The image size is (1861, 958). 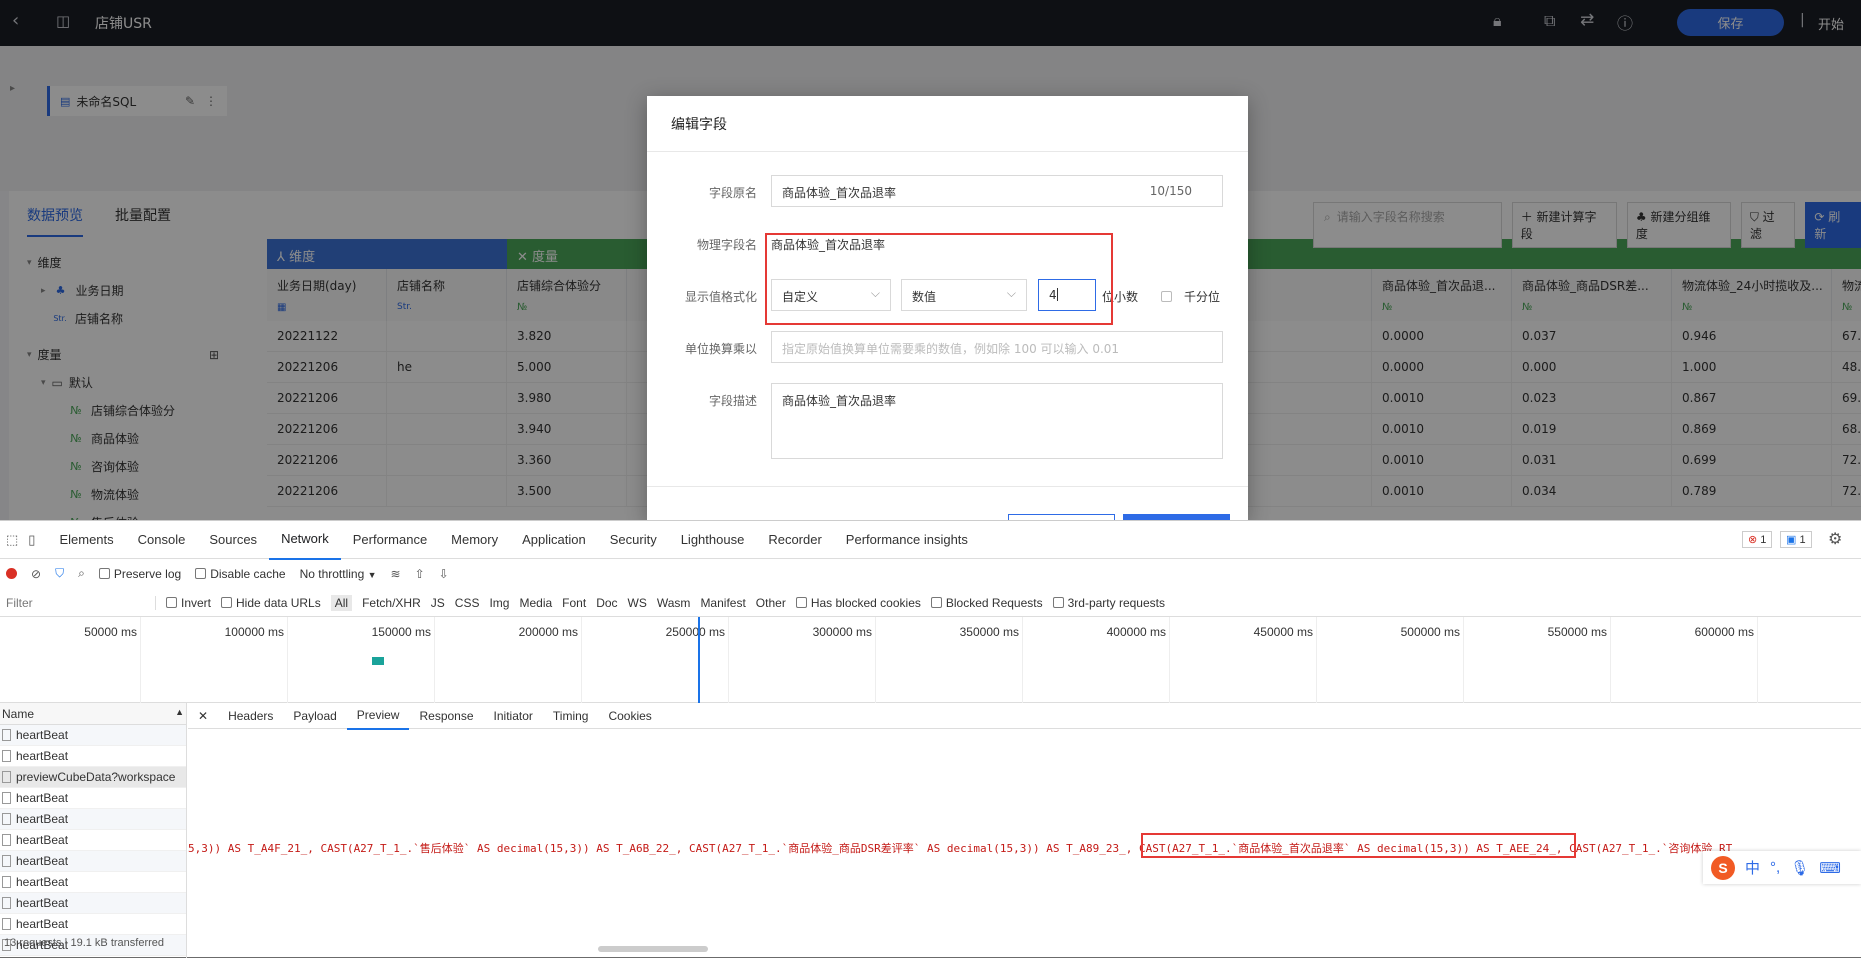 What do you see at coordinates (420, 574) in the screenshot?
I see `upload-icon: ⇧` at bounding box center [420, 574].